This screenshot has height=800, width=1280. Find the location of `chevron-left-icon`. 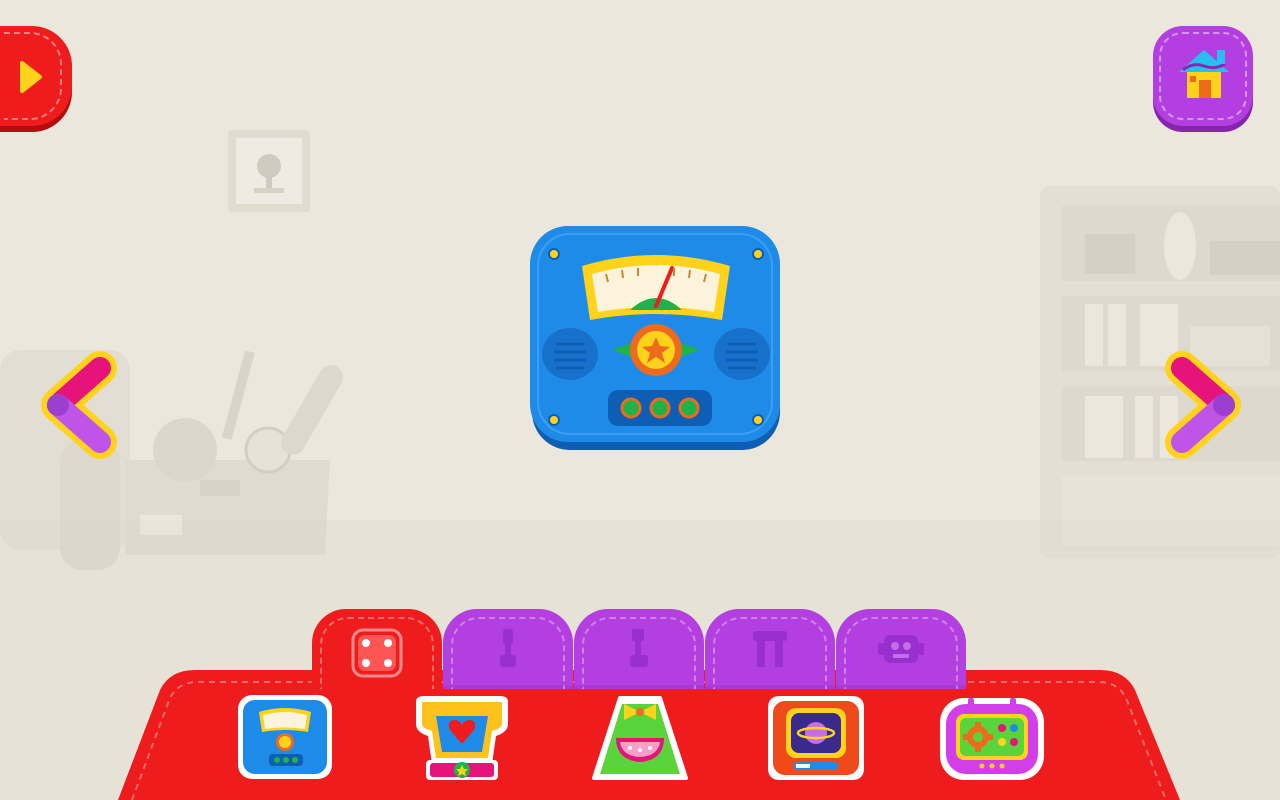

chevron-left-icon is located at coordinates (79, 405).